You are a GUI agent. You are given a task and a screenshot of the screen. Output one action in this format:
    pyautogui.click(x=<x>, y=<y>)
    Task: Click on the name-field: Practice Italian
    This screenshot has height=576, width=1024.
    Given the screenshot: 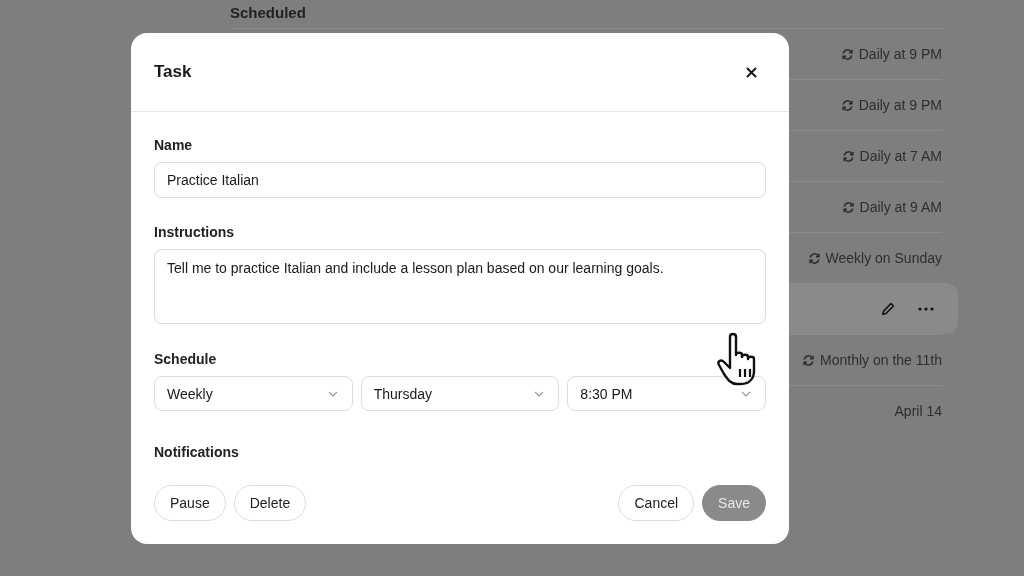 What is the action you would take?
    pyautogui.click(x=460, y=180)
    